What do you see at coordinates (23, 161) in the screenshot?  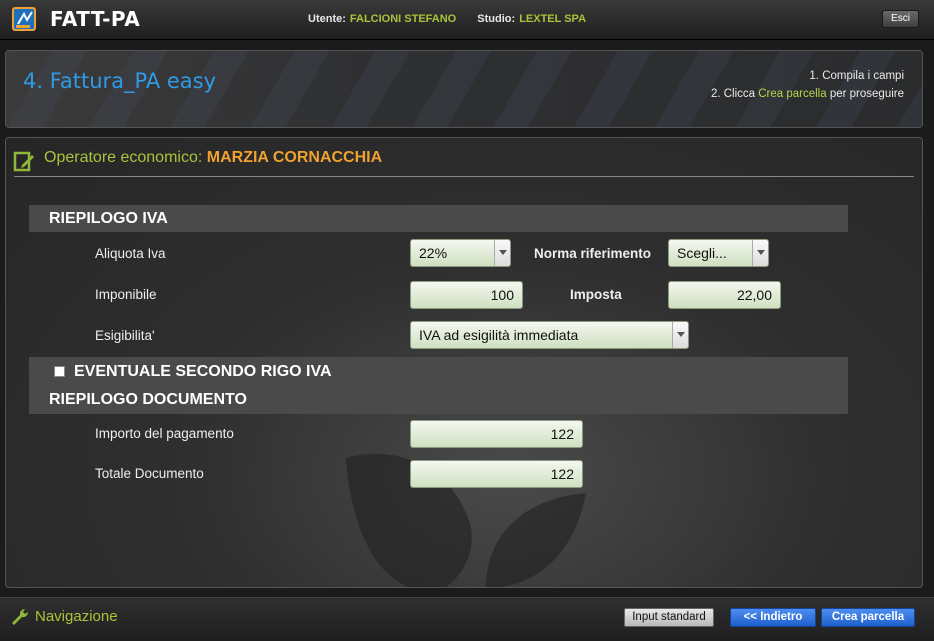 I see `edit-document-icon` at bounding box center [23, 161].